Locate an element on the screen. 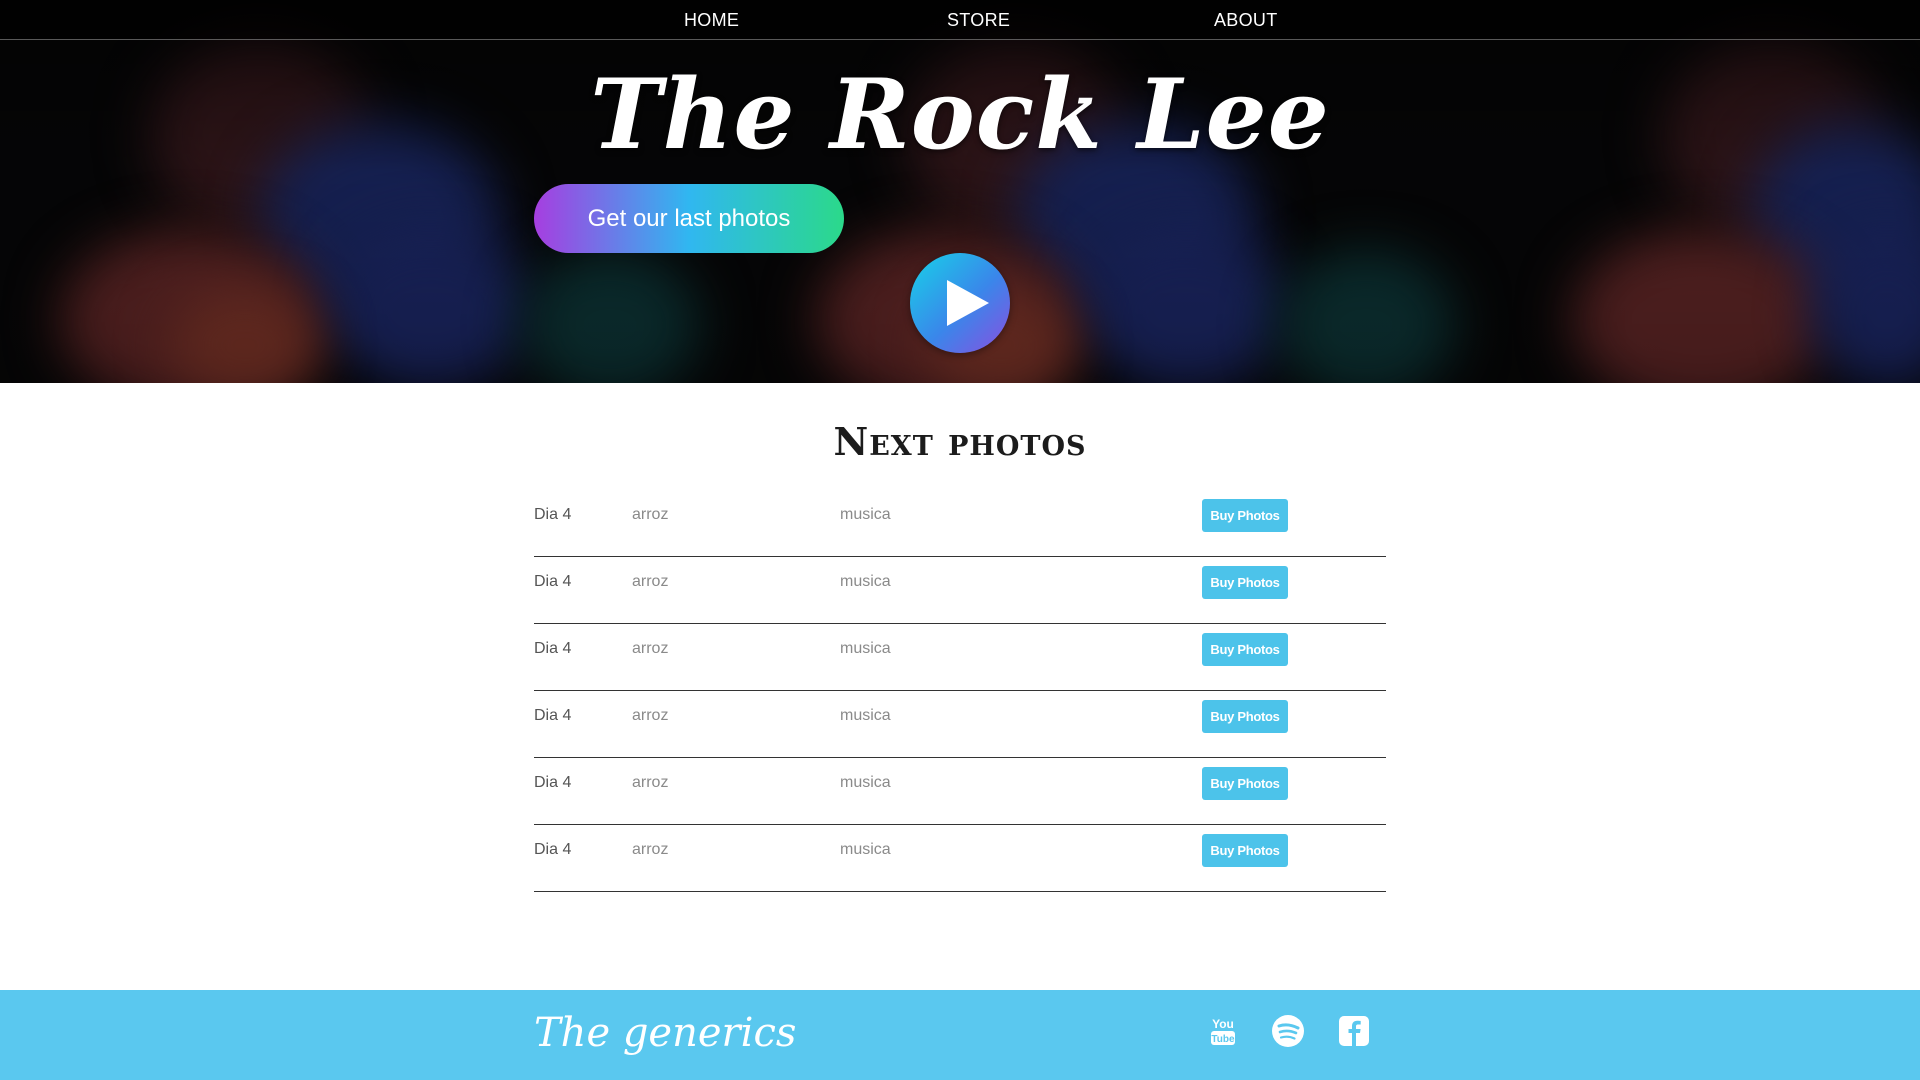  top-navigation: HOME STORE ABOUT is located at coordinates (960, 20).